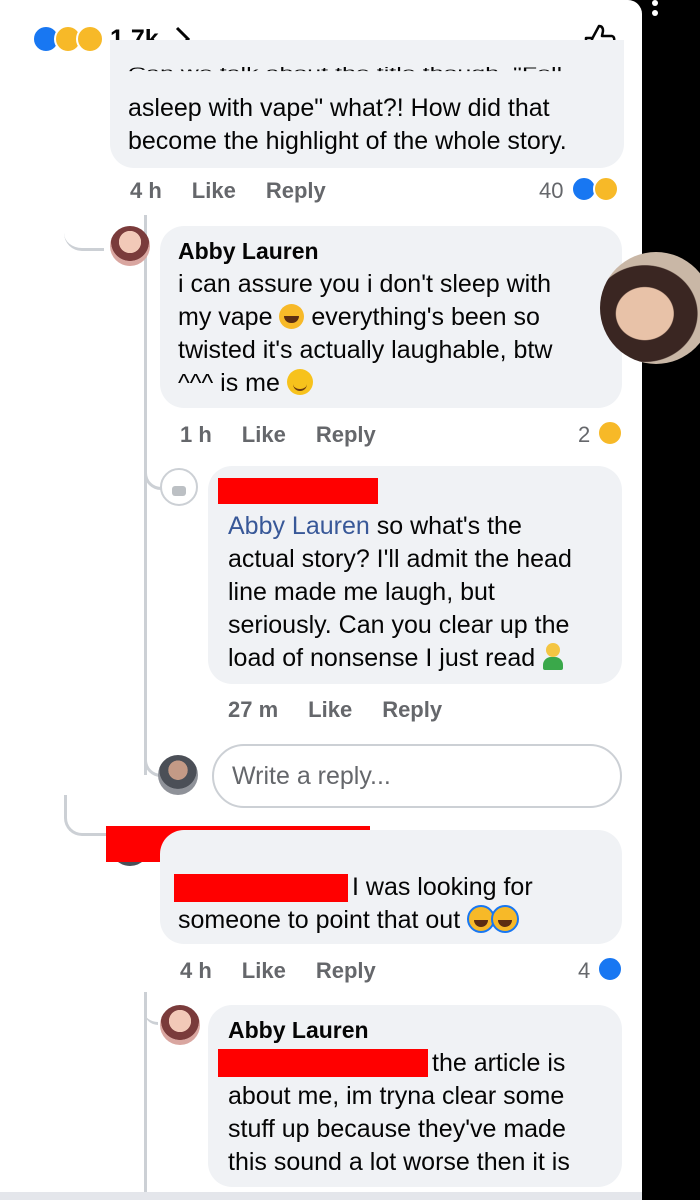 The height and width of the screenshot is (1200, 700). What do you see at coordinates (90, 39) in the screenshot?
I see `wow-reaction-icon` at bounding box center [90, 39].